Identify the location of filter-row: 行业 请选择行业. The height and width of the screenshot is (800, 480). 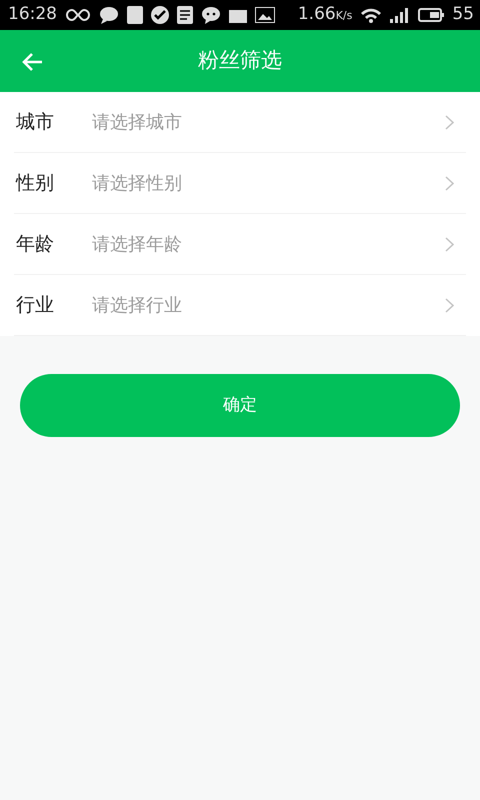
(240, 305).